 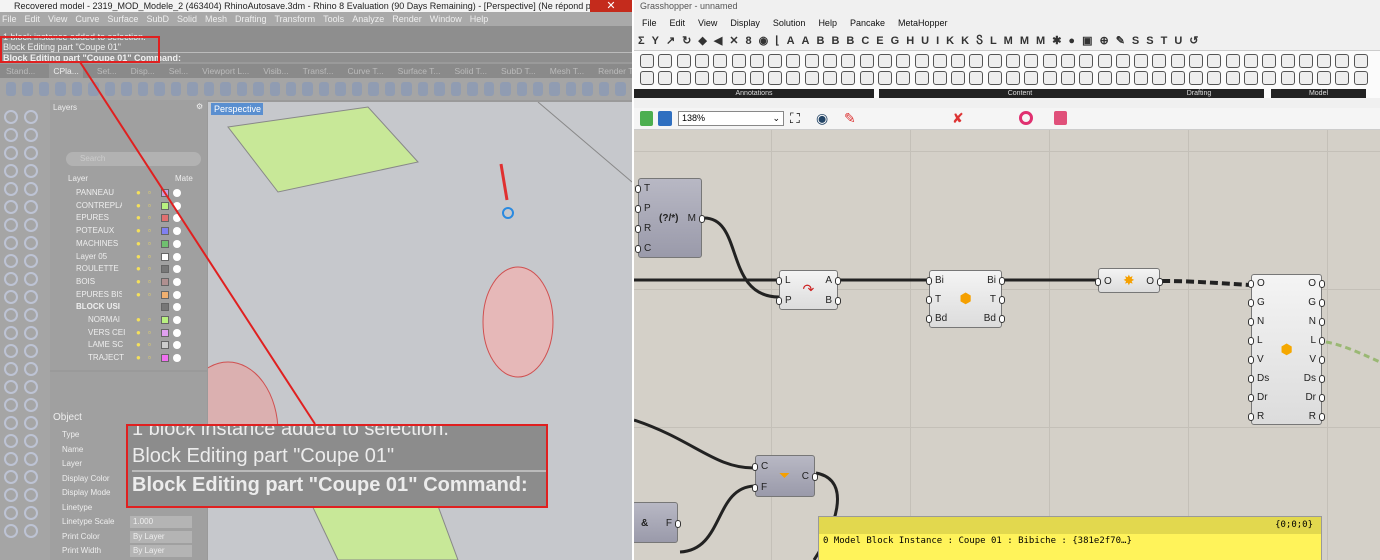 What do you see at coordinates (1262, 398) in the screenshot?
I see `input-Dr: Dr` at bounding box center [1262, 398].